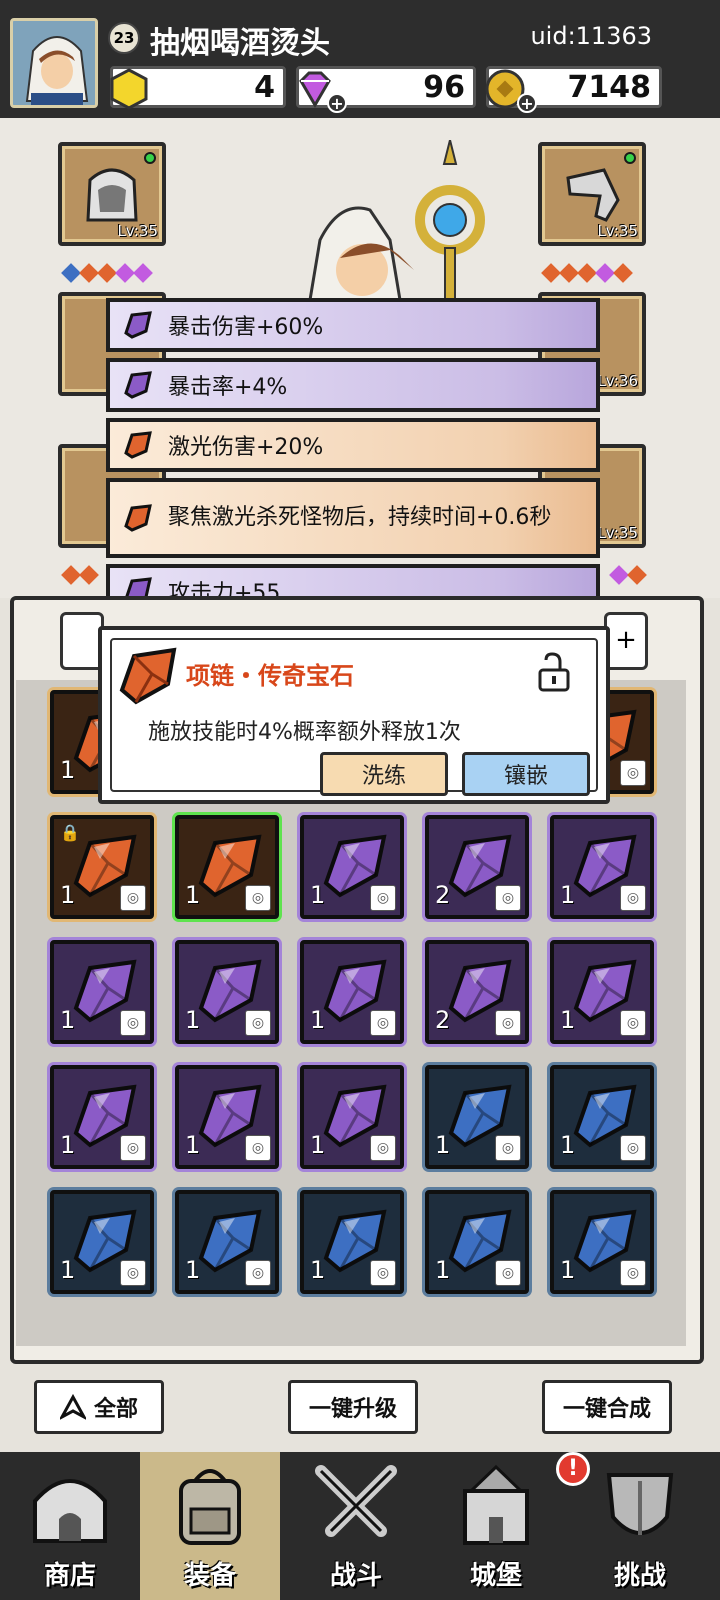 This screenshot has height=1600, width=720. What do you see at coordinates (354, 715) in the screenshot?
I see `gem-detail-popup: 项链・传奇宝石 施放技能时4%概率额外释放1次 洗练 镶嵌` at bounding box center [354, 715].